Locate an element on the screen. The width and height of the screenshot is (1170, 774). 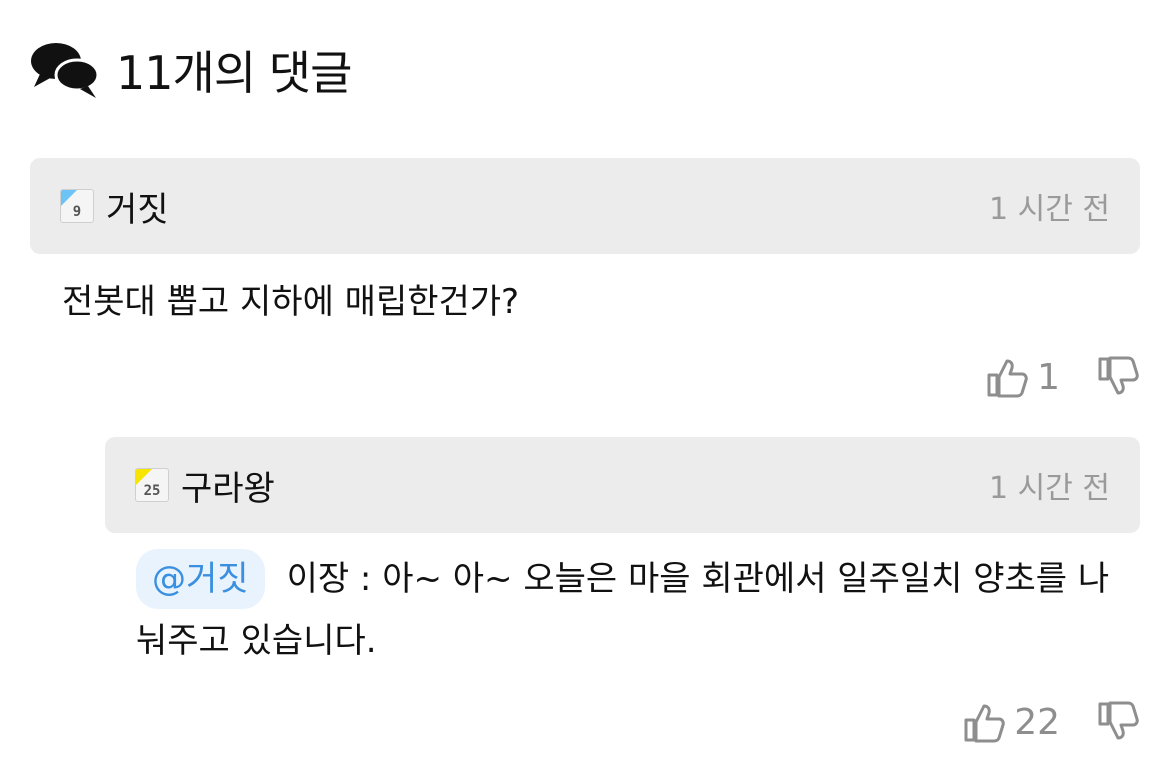
like-count: 22 is located at coordinates (1037, 722).